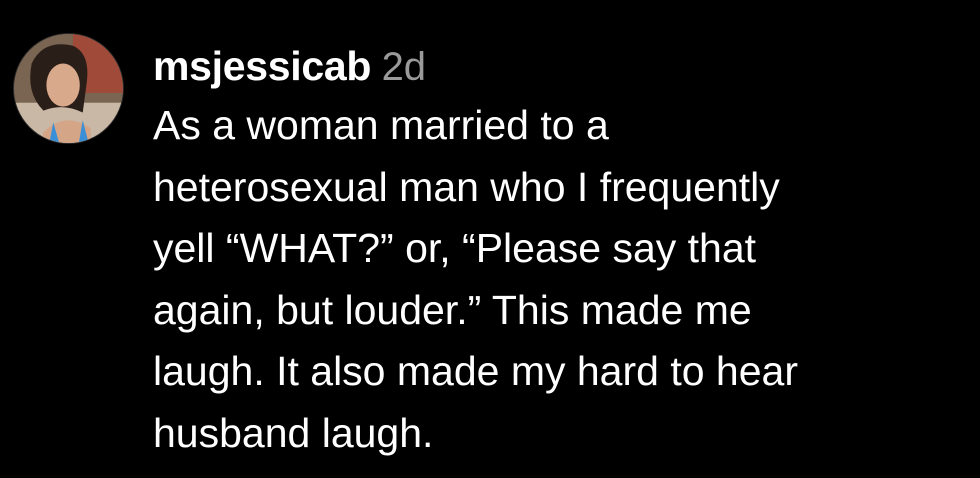  I want to click on avatar, so click(68, 88).